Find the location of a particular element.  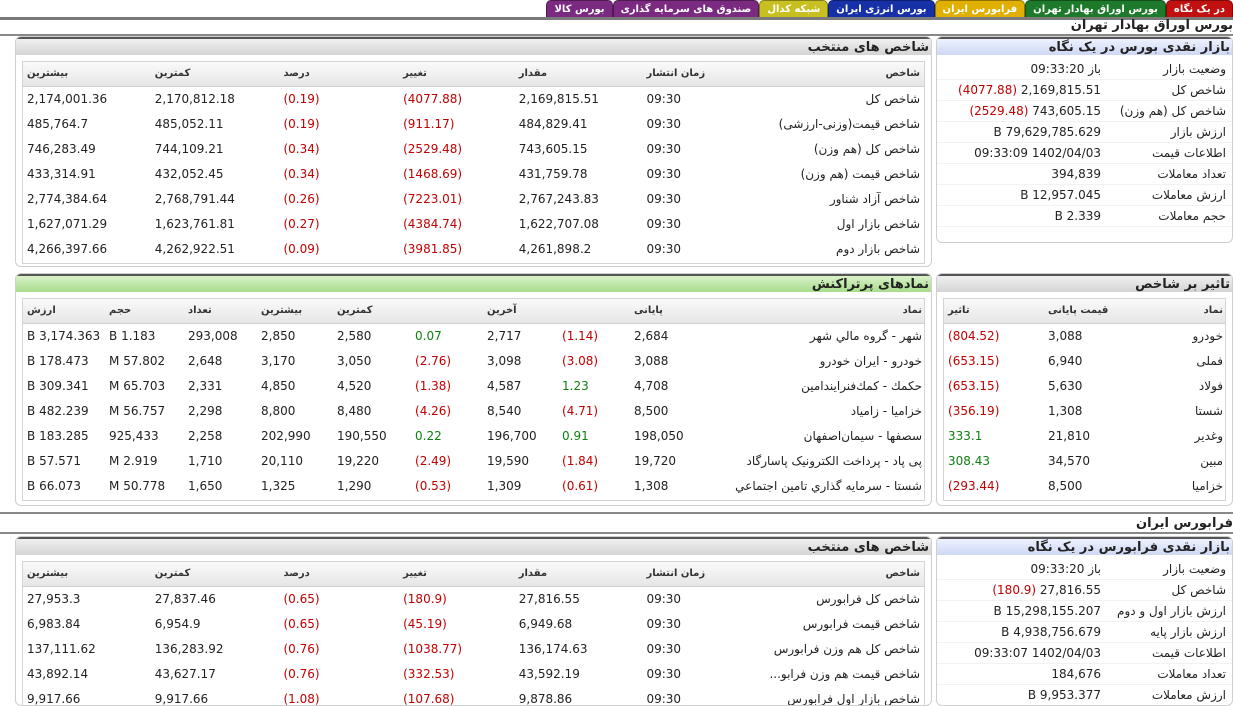

top-tab-4: شبکه کدال is located at coordinates (794, 9).